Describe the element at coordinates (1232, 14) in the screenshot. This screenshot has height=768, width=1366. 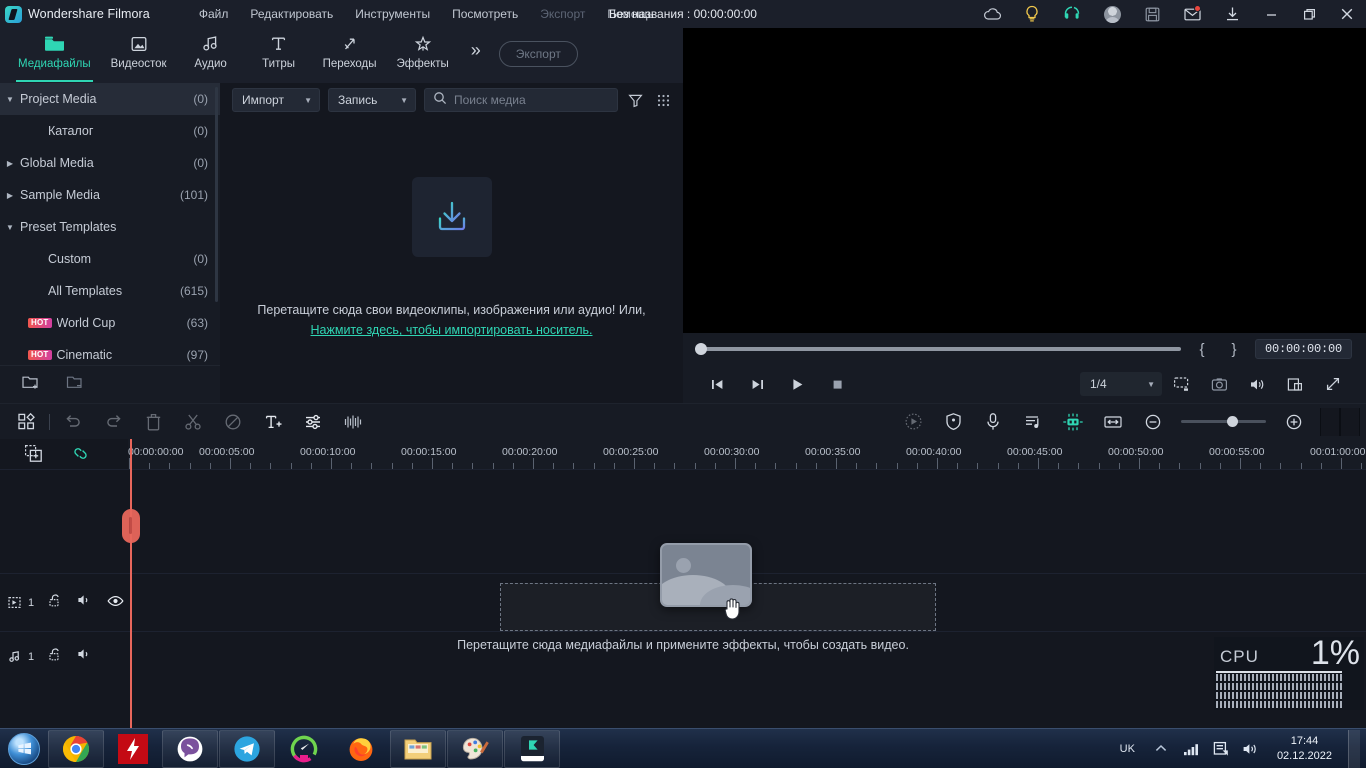
I see `download-icon` at that location.